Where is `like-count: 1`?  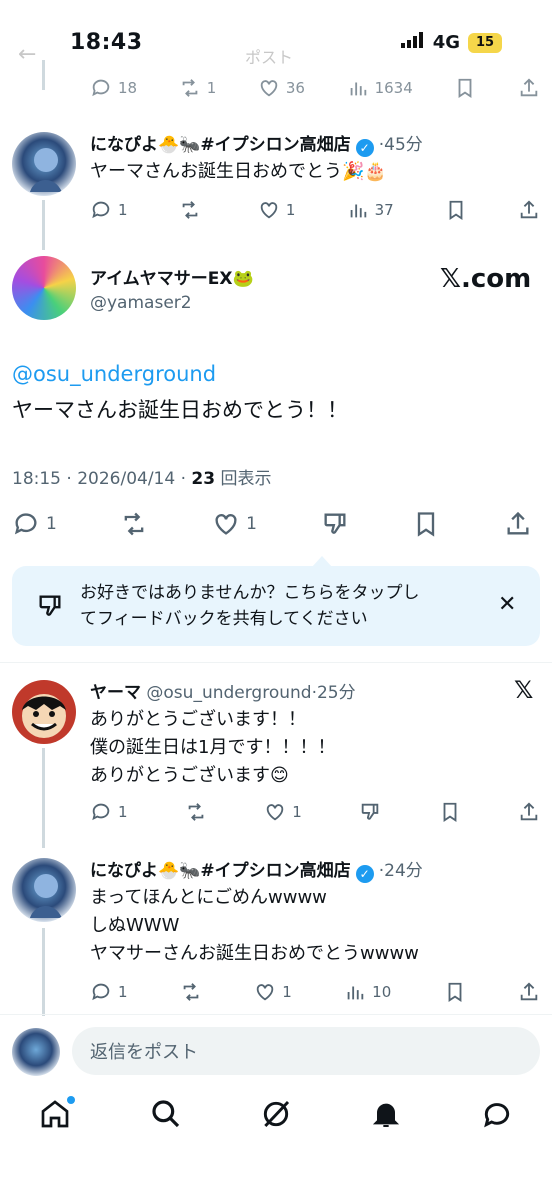
like-count: 1 is located at coordinates (287, 992).